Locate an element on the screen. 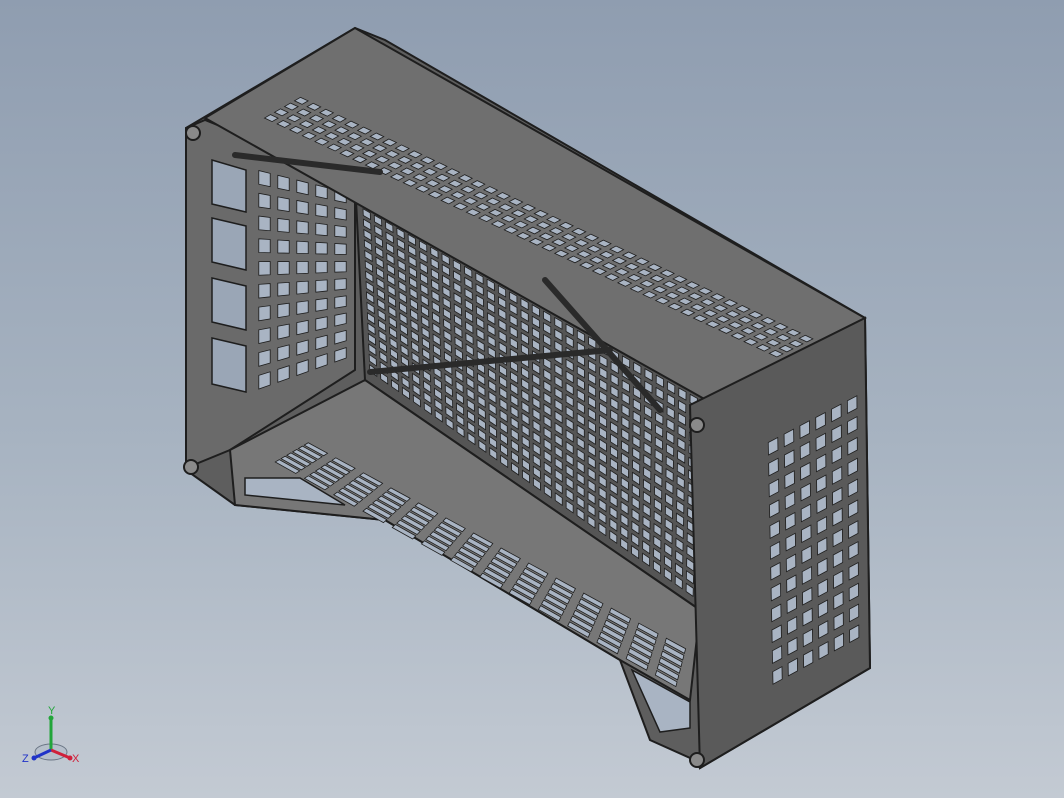  x-axis-label: X is located at coordinates (76, 759).